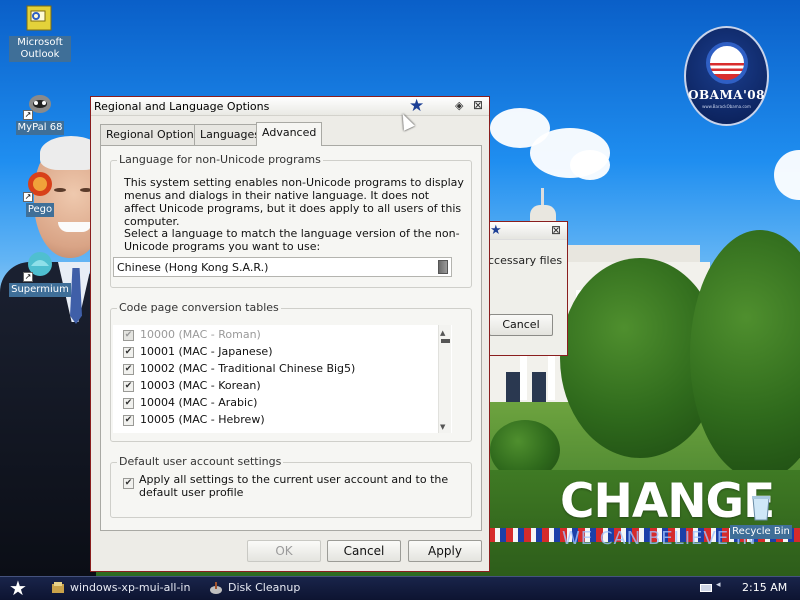 The width and height of the screenshot is (800, 600). I want to click on scroll-up-icon: ▲, so click(442, 333).